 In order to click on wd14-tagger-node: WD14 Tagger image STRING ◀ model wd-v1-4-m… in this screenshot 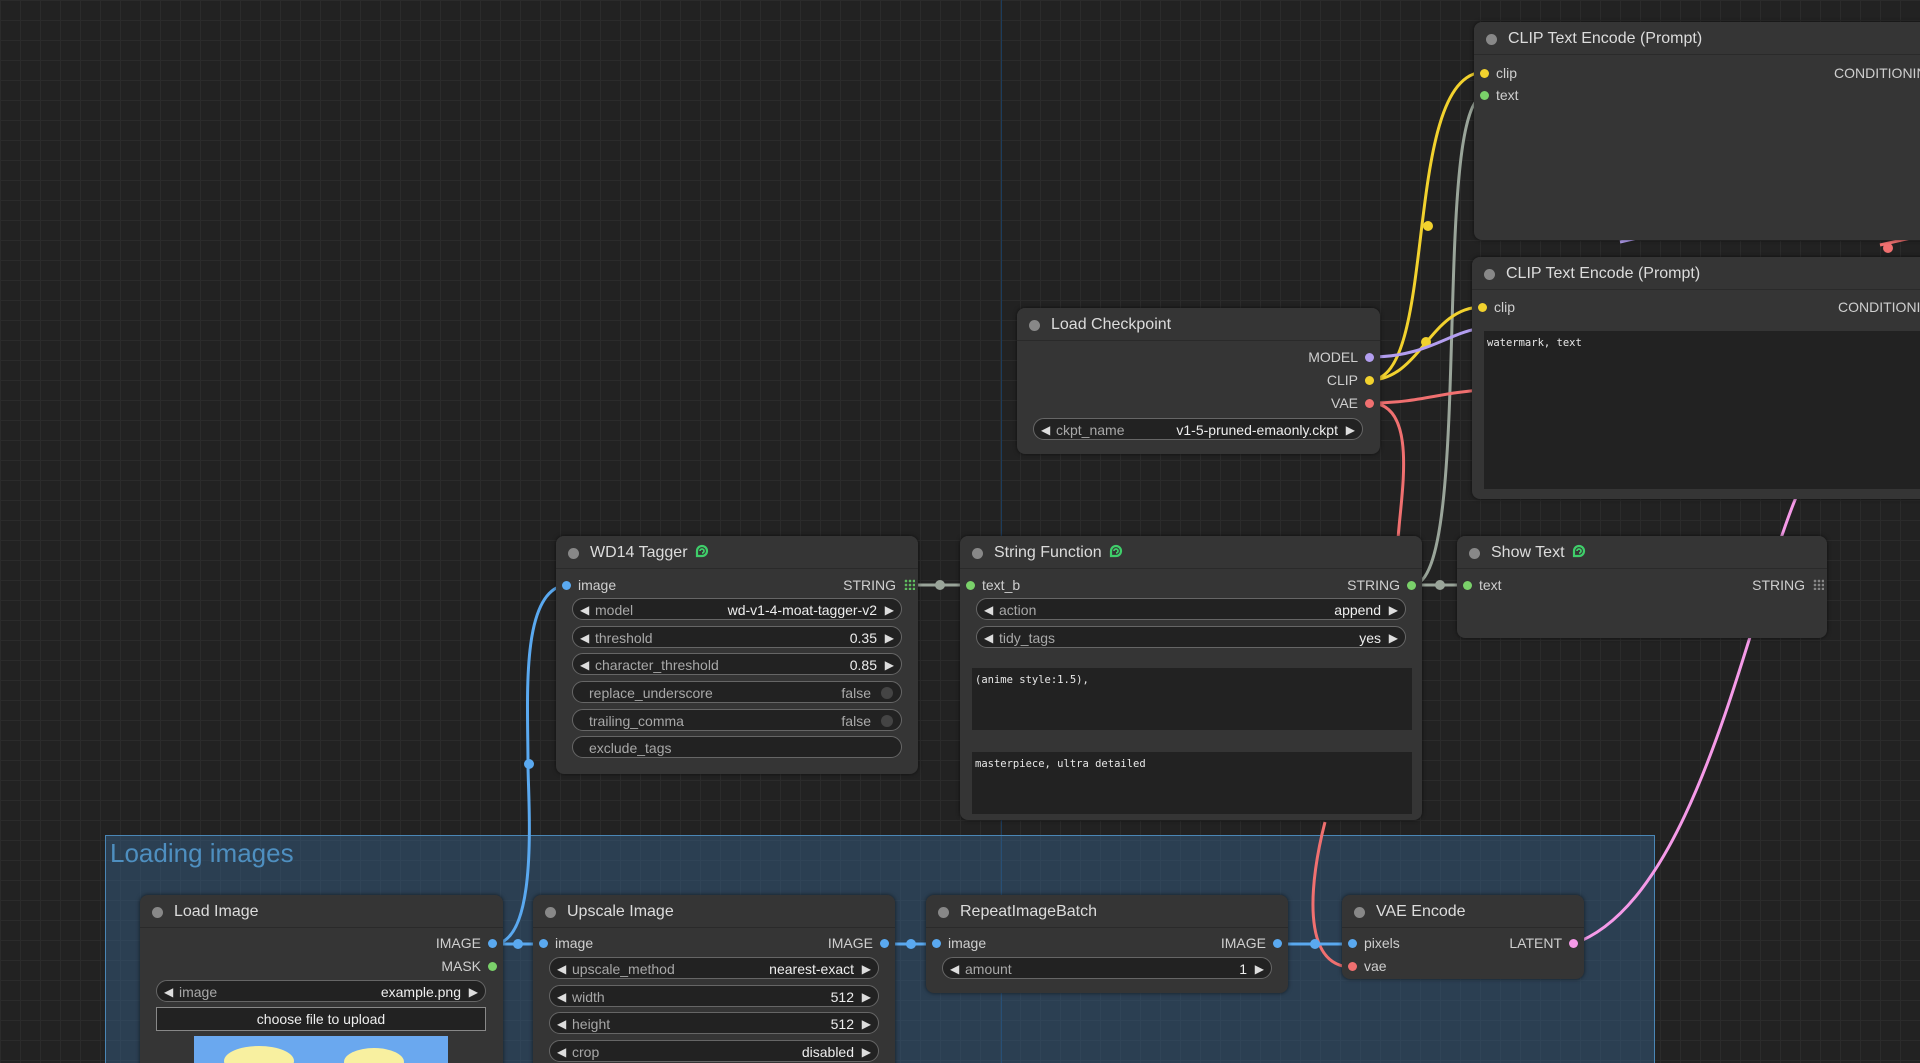, I will do `click(737, 655)`.